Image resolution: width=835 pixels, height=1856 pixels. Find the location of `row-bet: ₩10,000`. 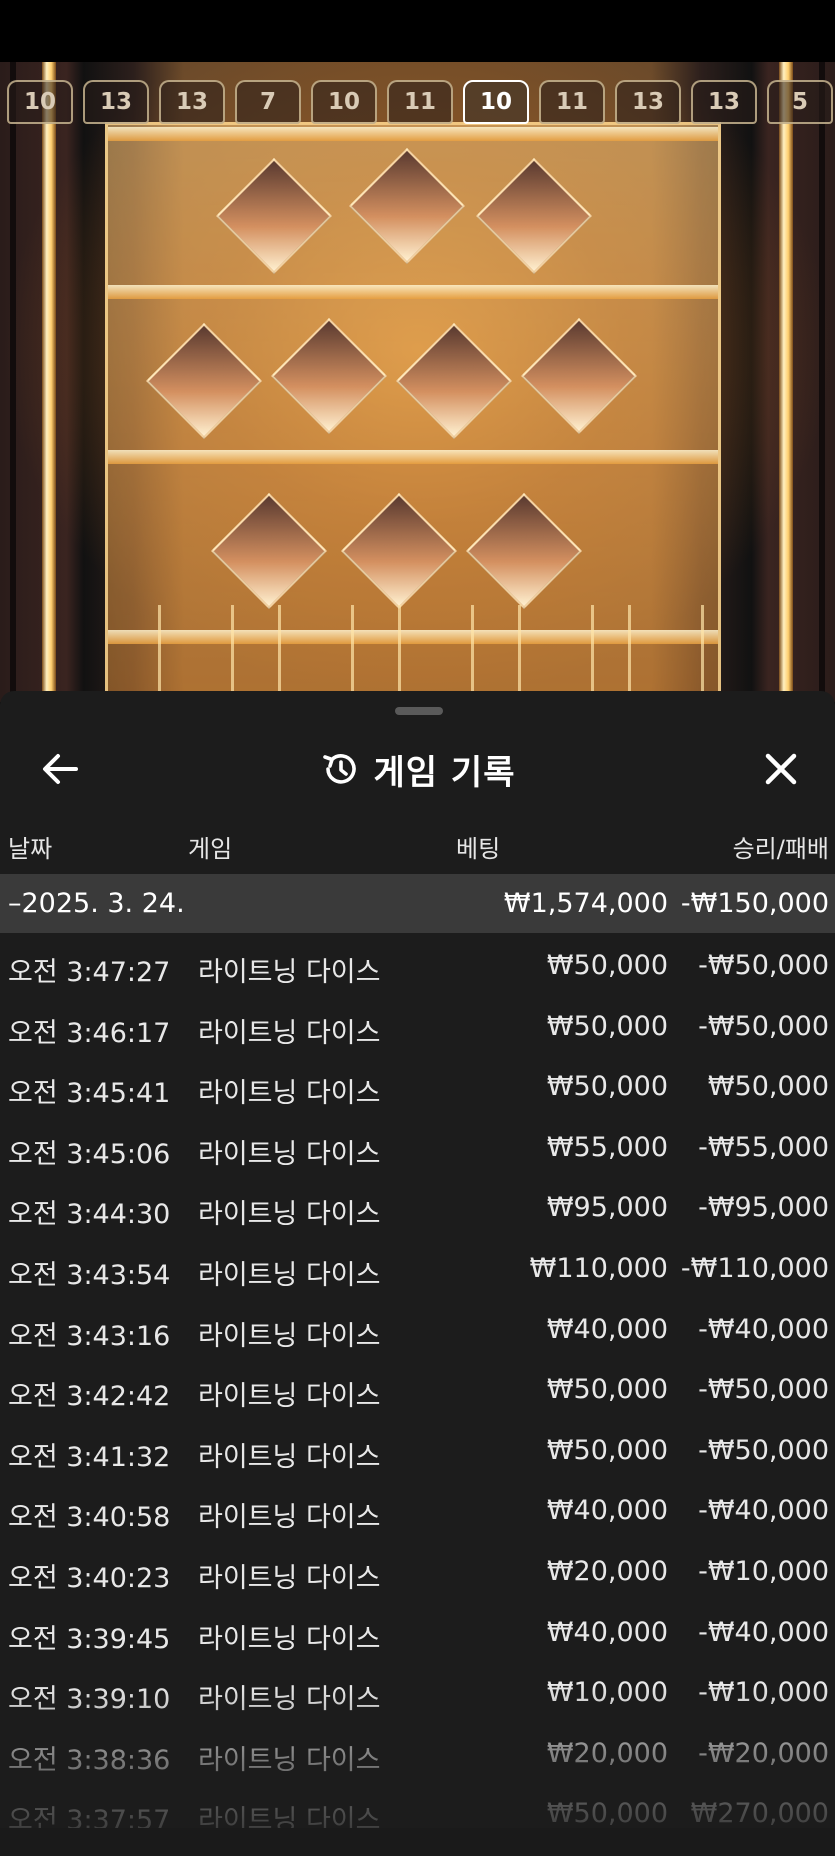

row-bet: ₩10,000 is located at coordinates (607, 1693).